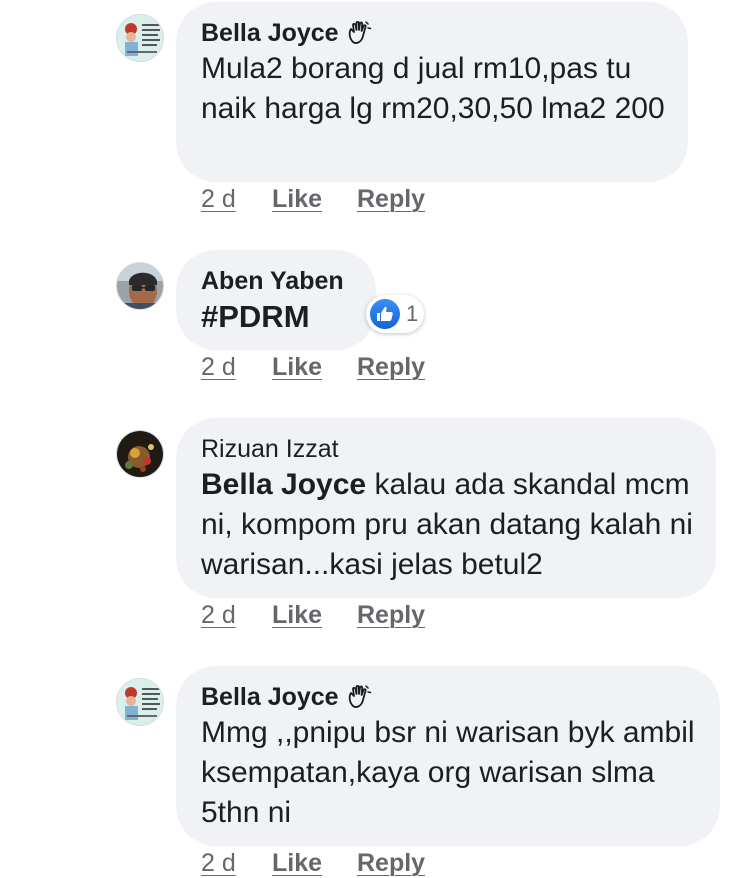  What do you see at coordinates (276, 281) in the screenshot?
I see `comment-author: Aben Yaben` at bounding box center [276, 281].